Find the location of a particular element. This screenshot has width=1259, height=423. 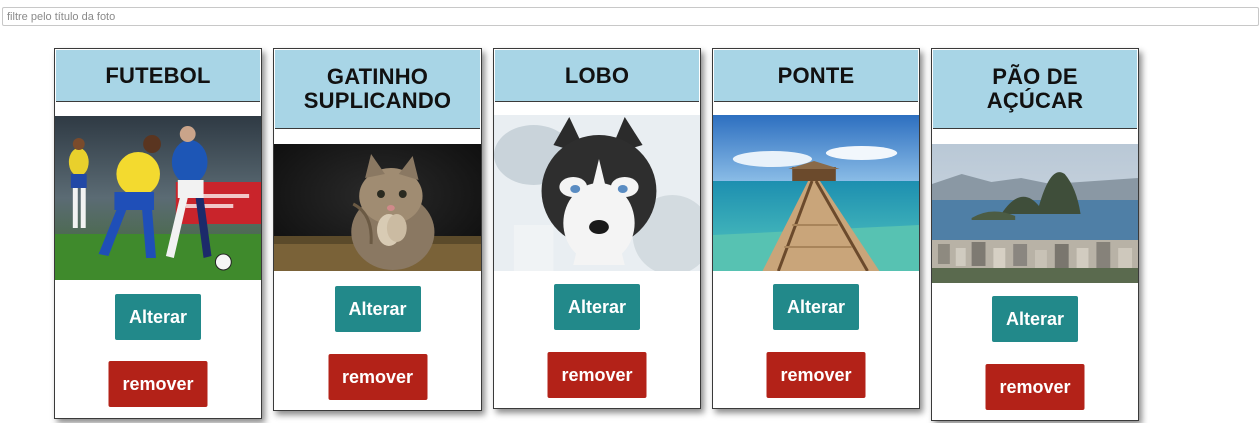

photo-card-title: LOBO is located at coordinates (597, 76).